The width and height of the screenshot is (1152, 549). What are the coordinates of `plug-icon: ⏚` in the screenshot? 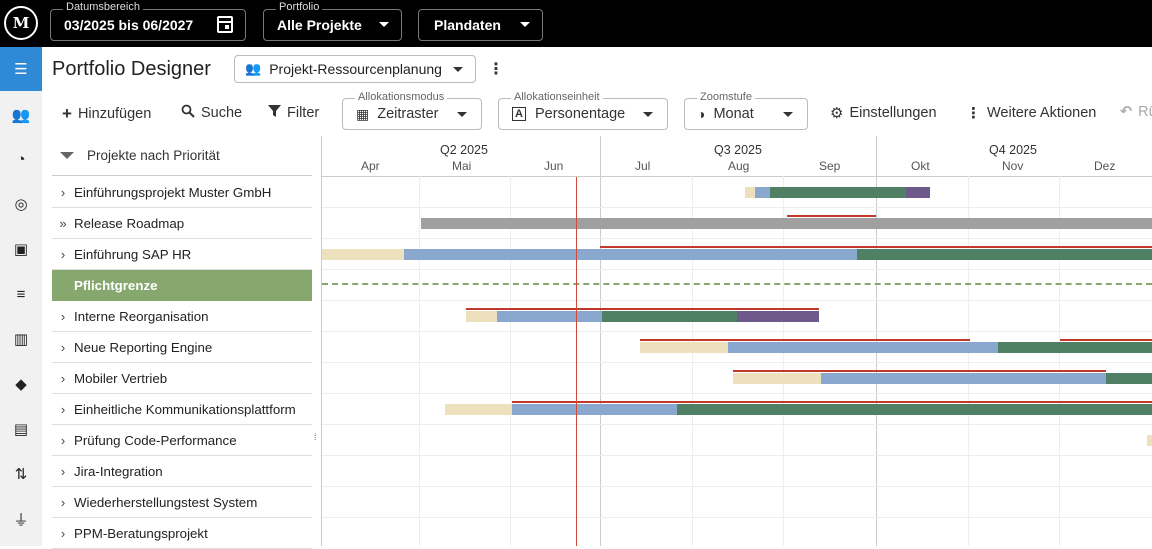 It's located at (21, 519).